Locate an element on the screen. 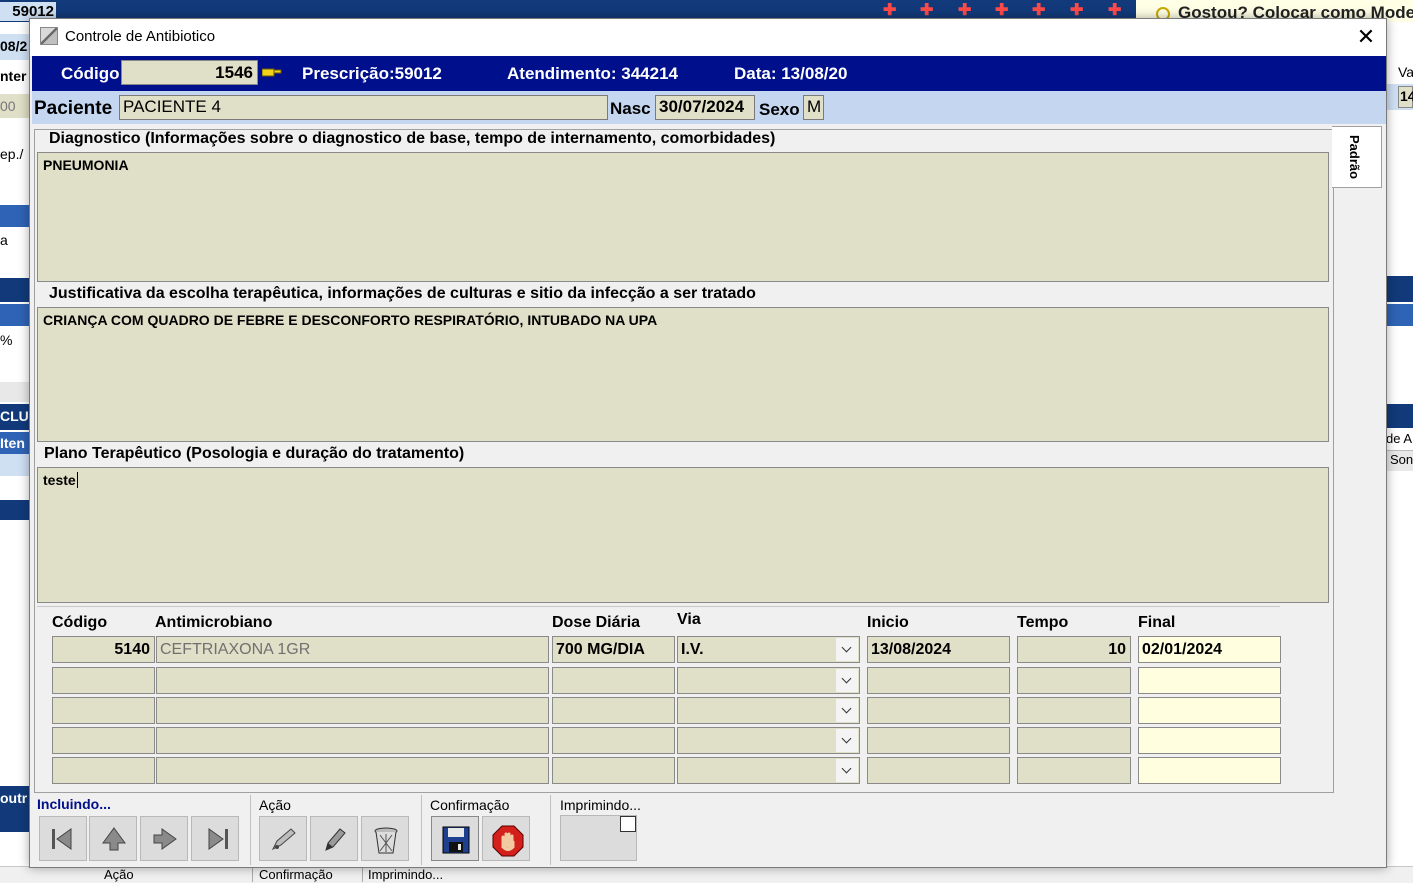 Image resolution: width=1413 pixels, height=883 pixels. background-fragment: ep./ is located at coordinates (12, 154).